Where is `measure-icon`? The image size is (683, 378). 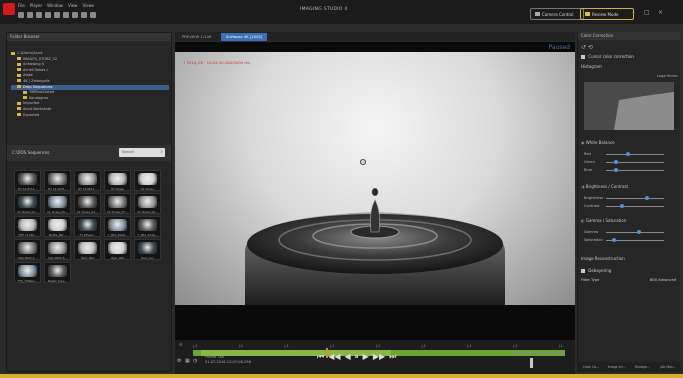 measure-icon is located at coordinates (57, 15).